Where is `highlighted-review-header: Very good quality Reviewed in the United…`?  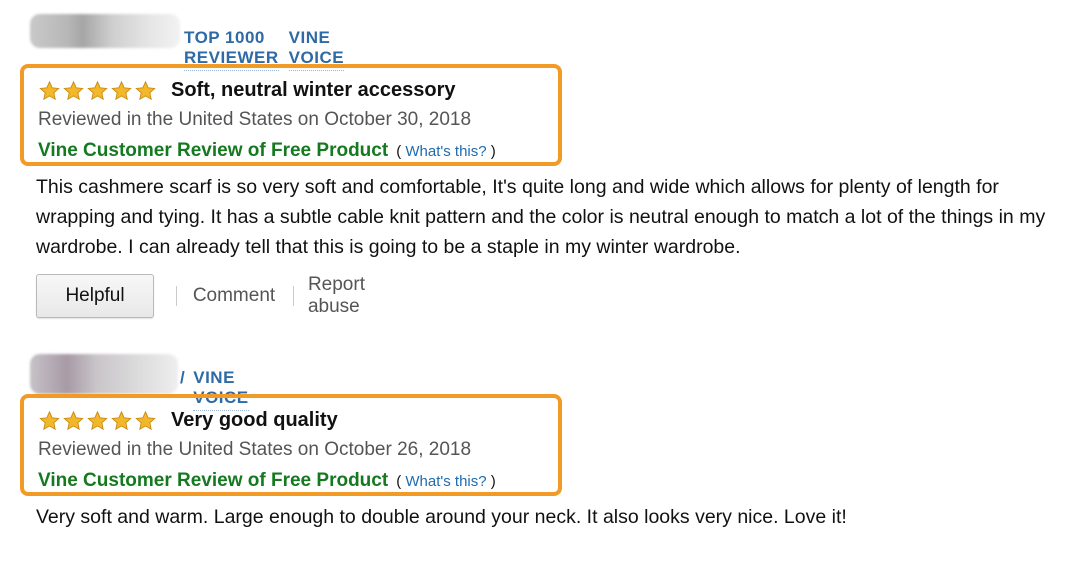 highlighted-review-header: Very good quality Reviewed in the United… is located at coordinates (291, 445).